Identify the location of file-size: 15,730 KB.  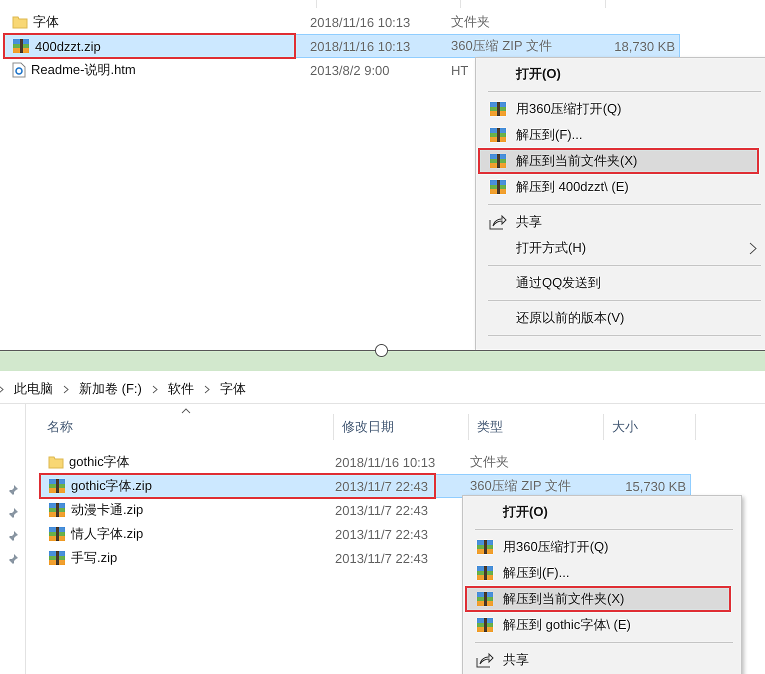
(655, 486).